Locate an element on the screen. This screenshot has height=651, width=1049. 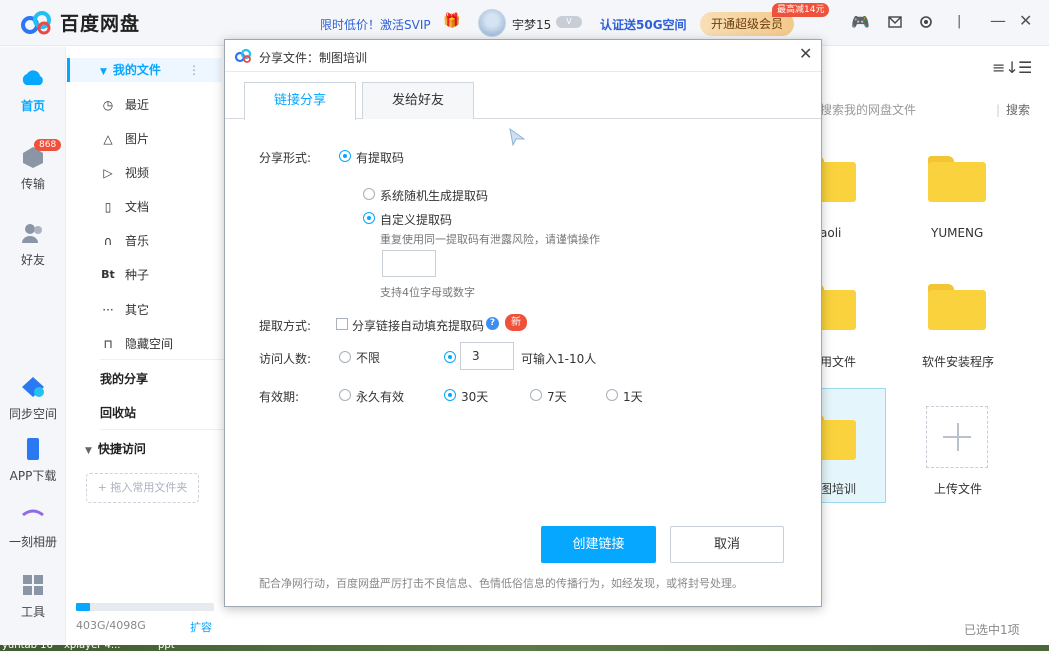
help-question-icon: ? is located at coordinates (492, 323).